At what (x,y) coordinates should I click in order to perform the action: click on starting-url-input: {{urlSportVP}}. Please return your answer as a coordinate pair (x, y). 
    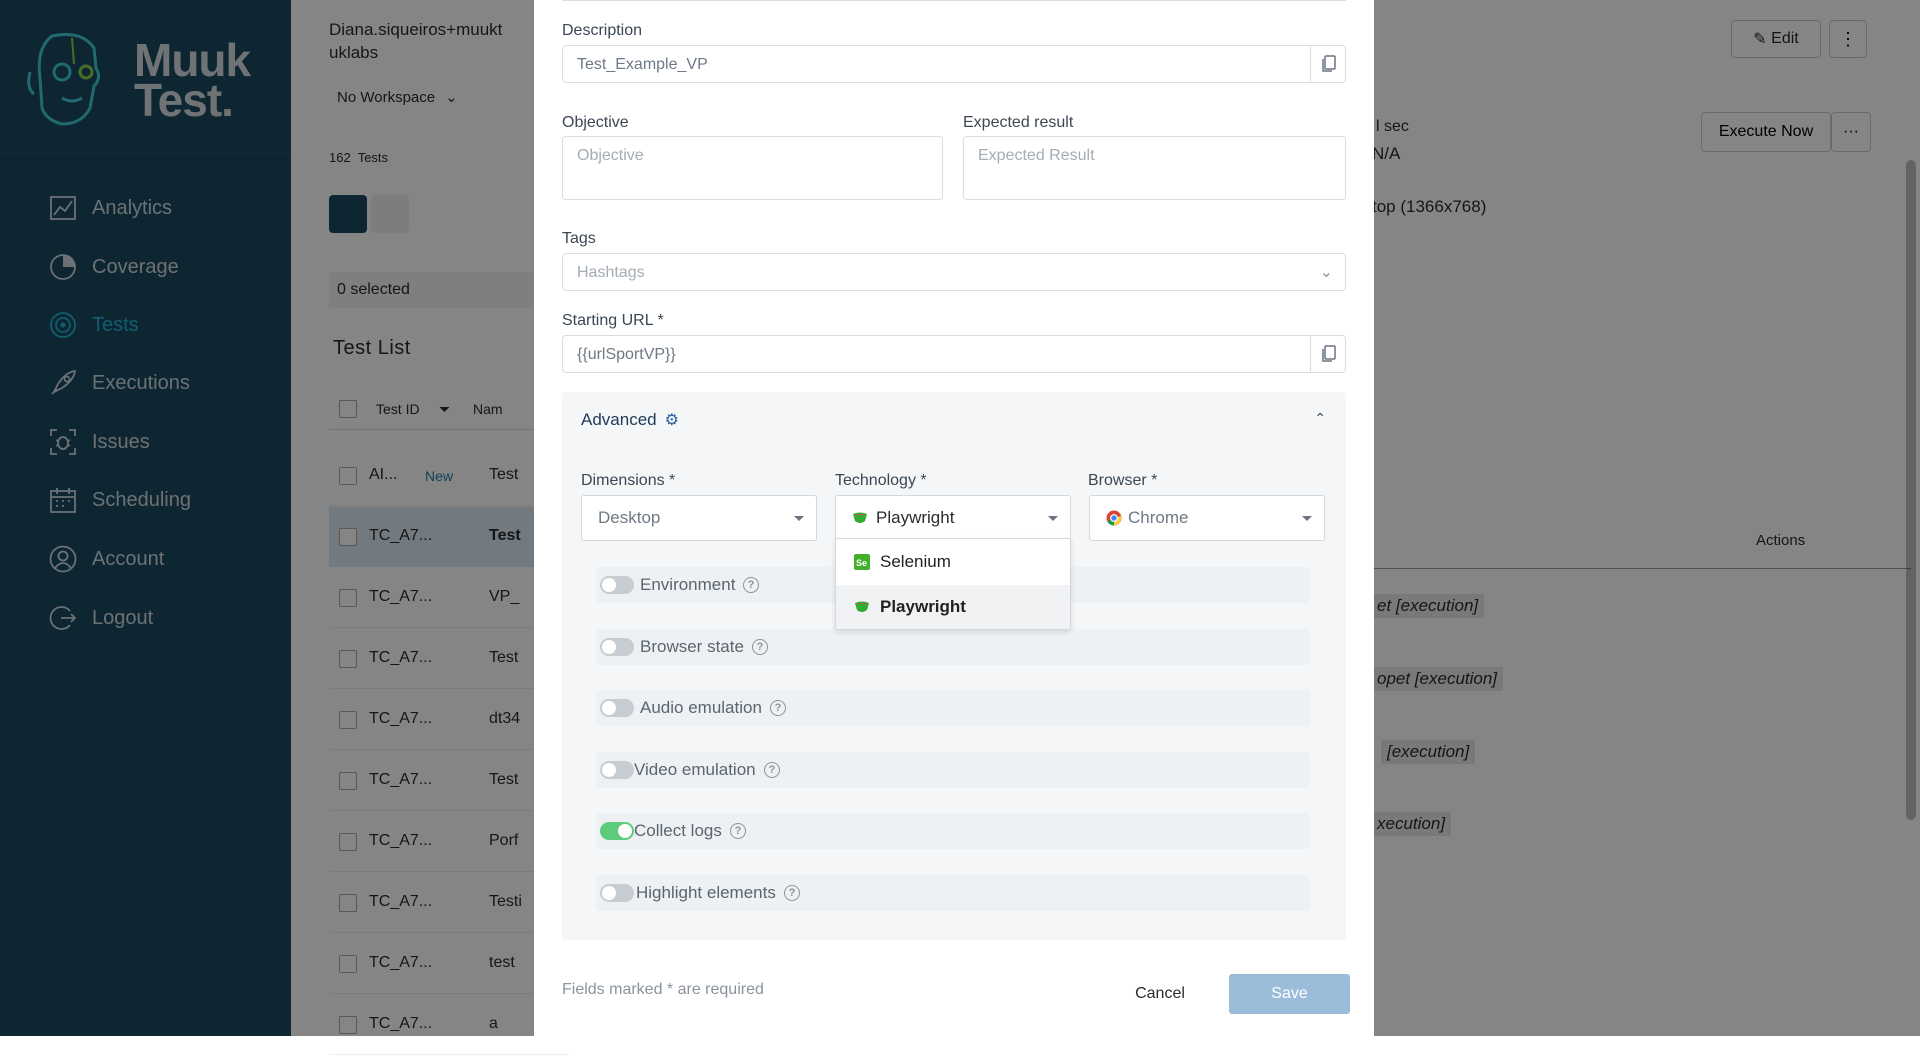
    Looking at the image, I should click on (954, 354).